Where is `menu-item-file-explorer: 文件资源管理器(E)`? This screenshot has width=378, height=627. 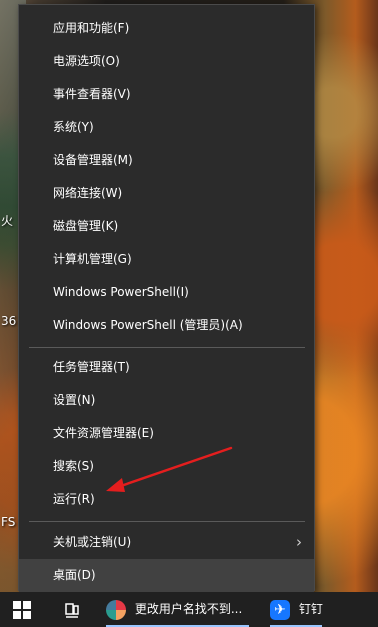 menu-item-file-explorer: 文件资源管理器(E) is located at coordinates (166, 433).